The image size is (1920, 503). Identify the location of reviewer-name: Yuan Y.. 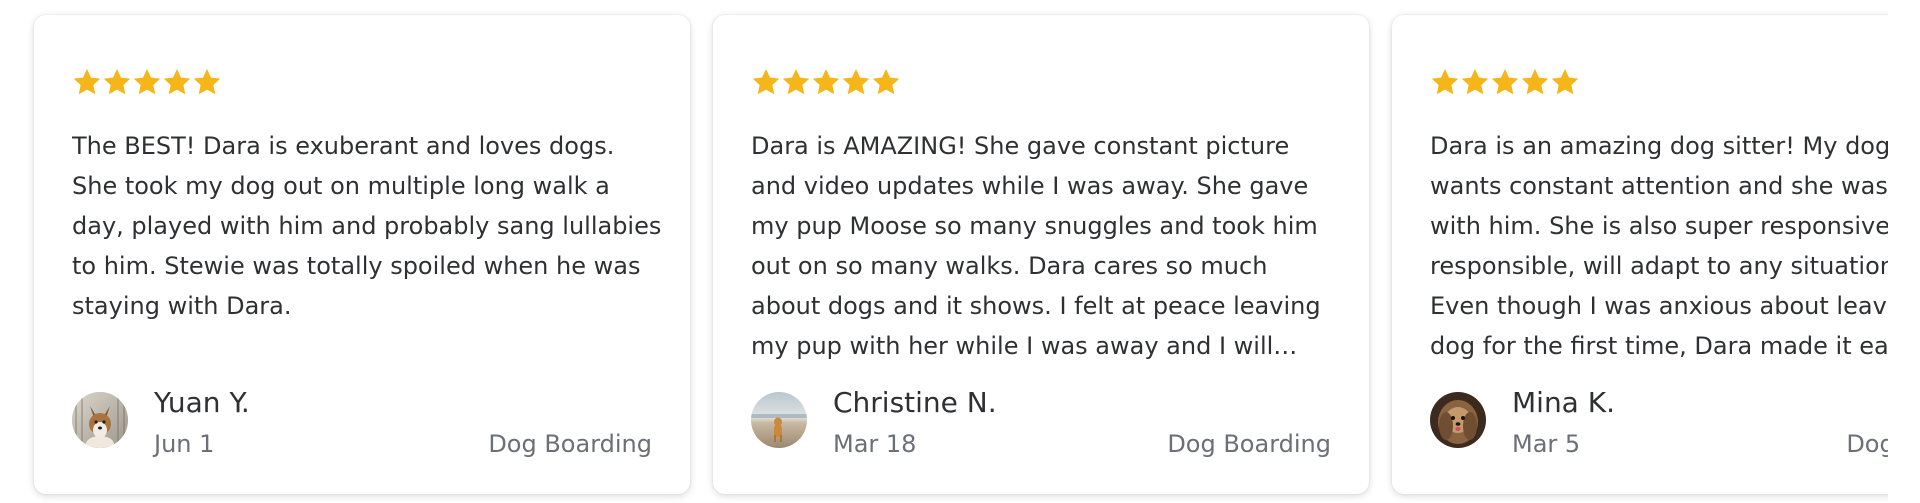
(202, 402).